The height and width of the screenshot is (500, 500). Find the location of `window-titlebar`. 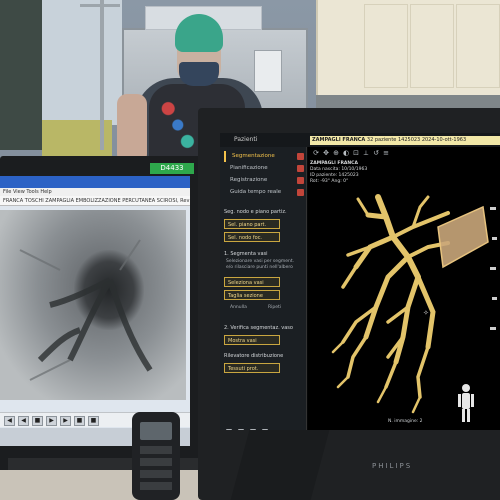

window-titlebar is located at coordinates (95, 182).